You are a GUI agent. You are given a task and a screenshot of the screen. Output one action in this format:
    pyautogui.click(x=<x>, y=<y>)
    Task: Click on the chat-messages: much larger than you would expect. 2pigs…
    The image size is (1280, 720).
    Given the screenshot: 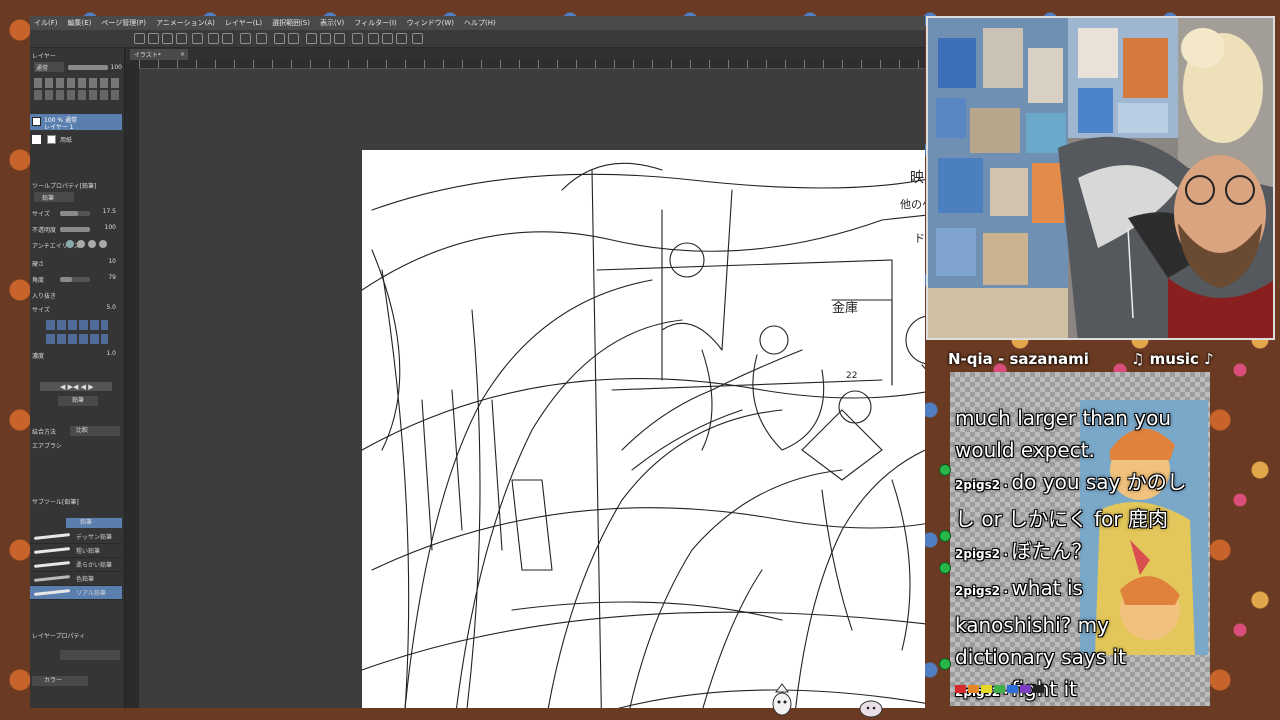 What is the action you would take?
    pyautogui.click(x=1085, y=556)
    